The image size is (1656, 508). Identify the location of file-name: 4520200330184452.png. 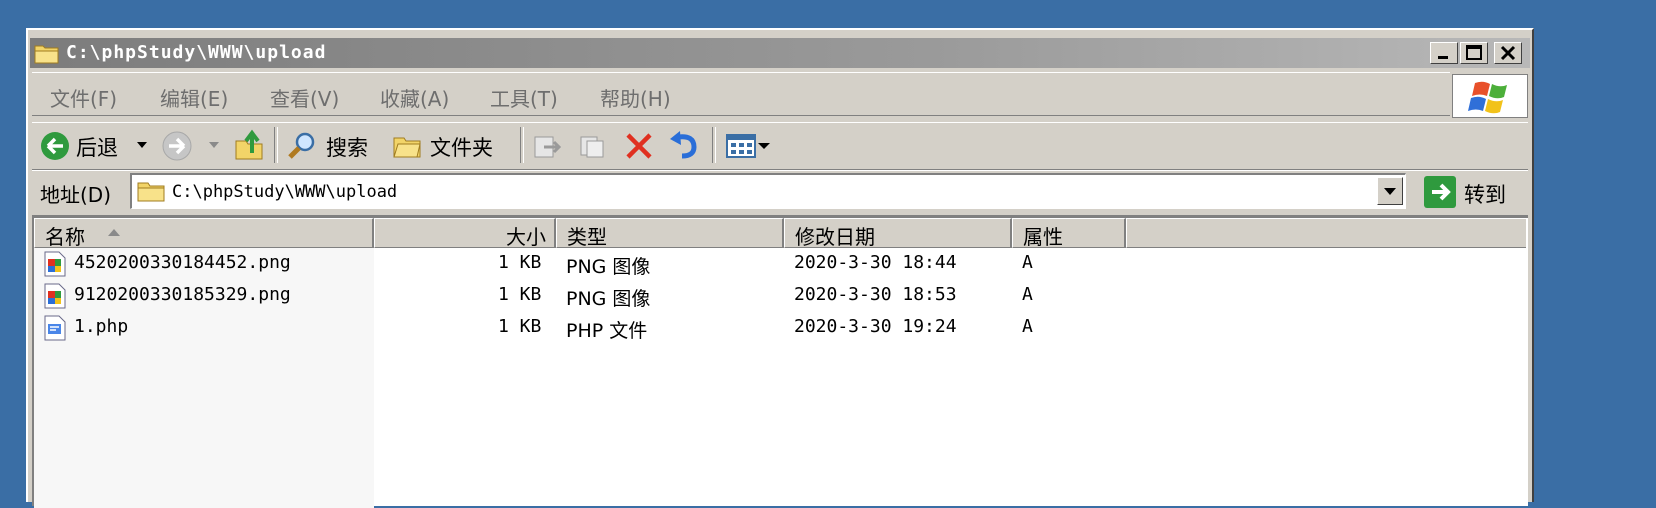
(182, 262).